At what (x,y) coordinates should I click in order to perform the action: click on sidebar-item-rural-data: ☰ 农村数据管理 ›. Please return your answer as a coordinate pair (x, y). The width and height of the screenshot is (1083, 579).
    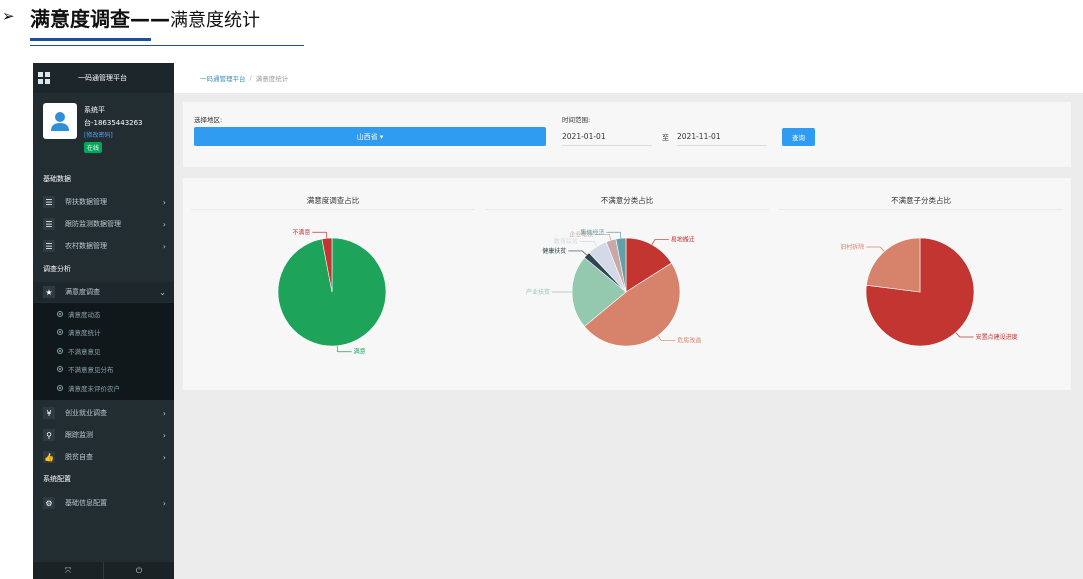
    Looking at the image, I should click on (103, 246).